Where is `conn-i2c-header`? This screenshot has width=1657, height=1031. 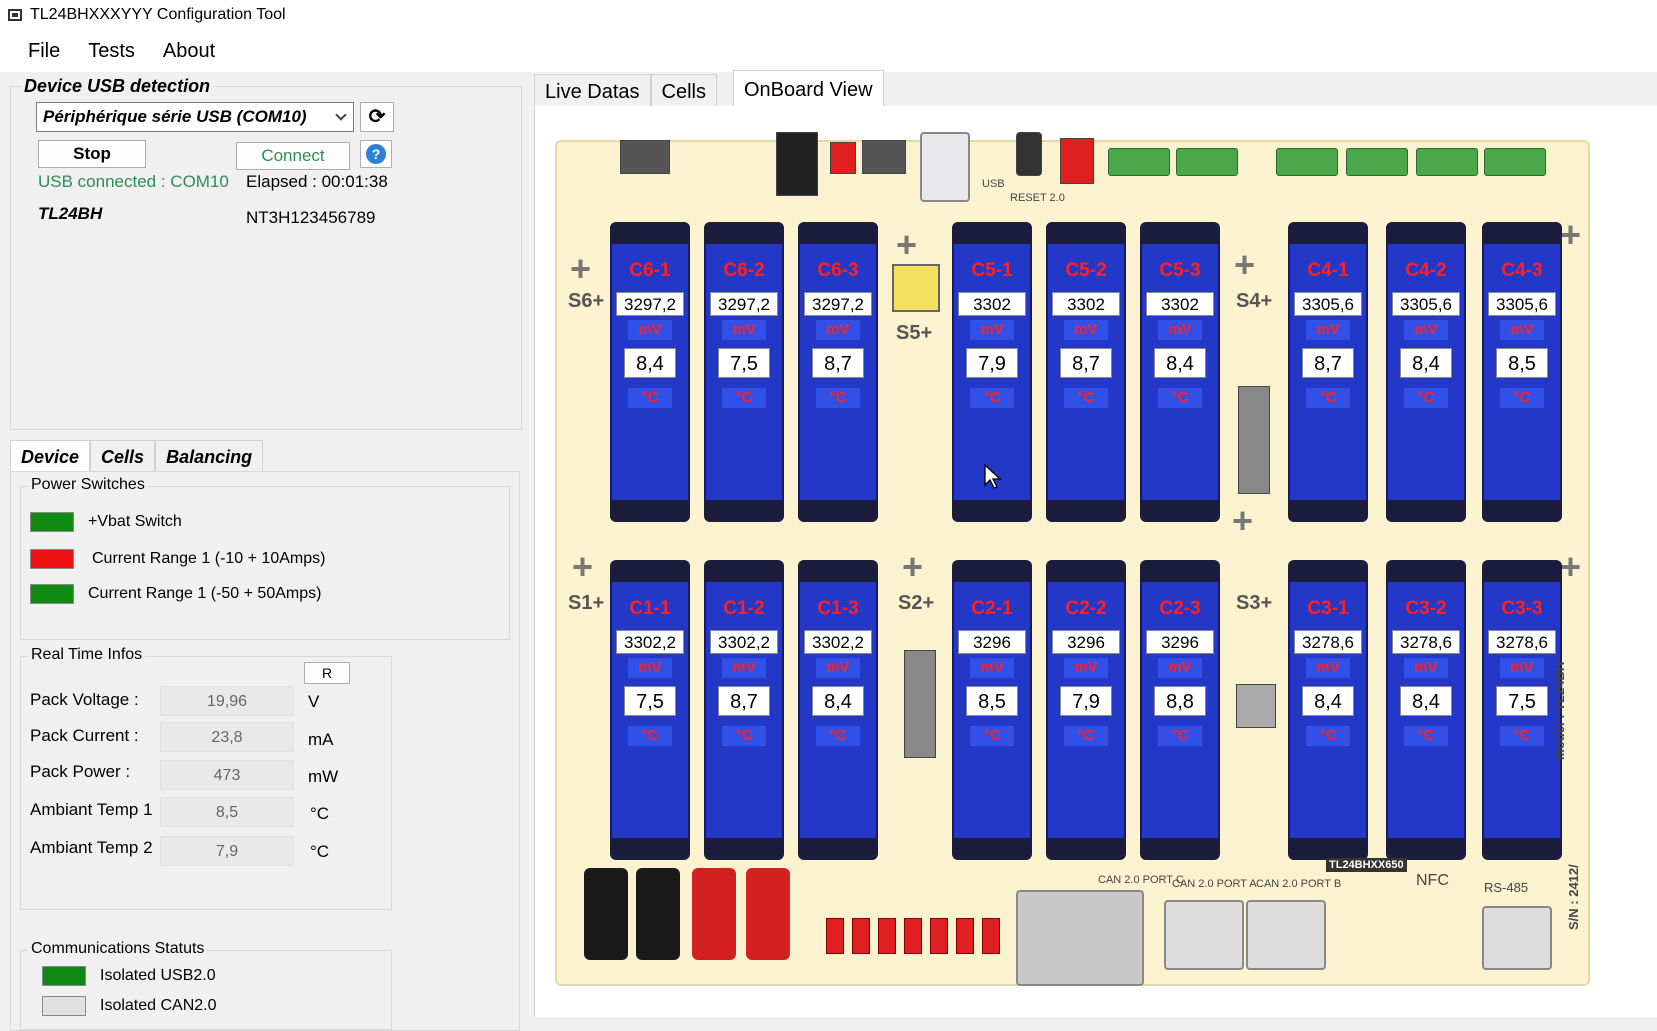
conn-i2c-header is located at coordinates (1515, 162).